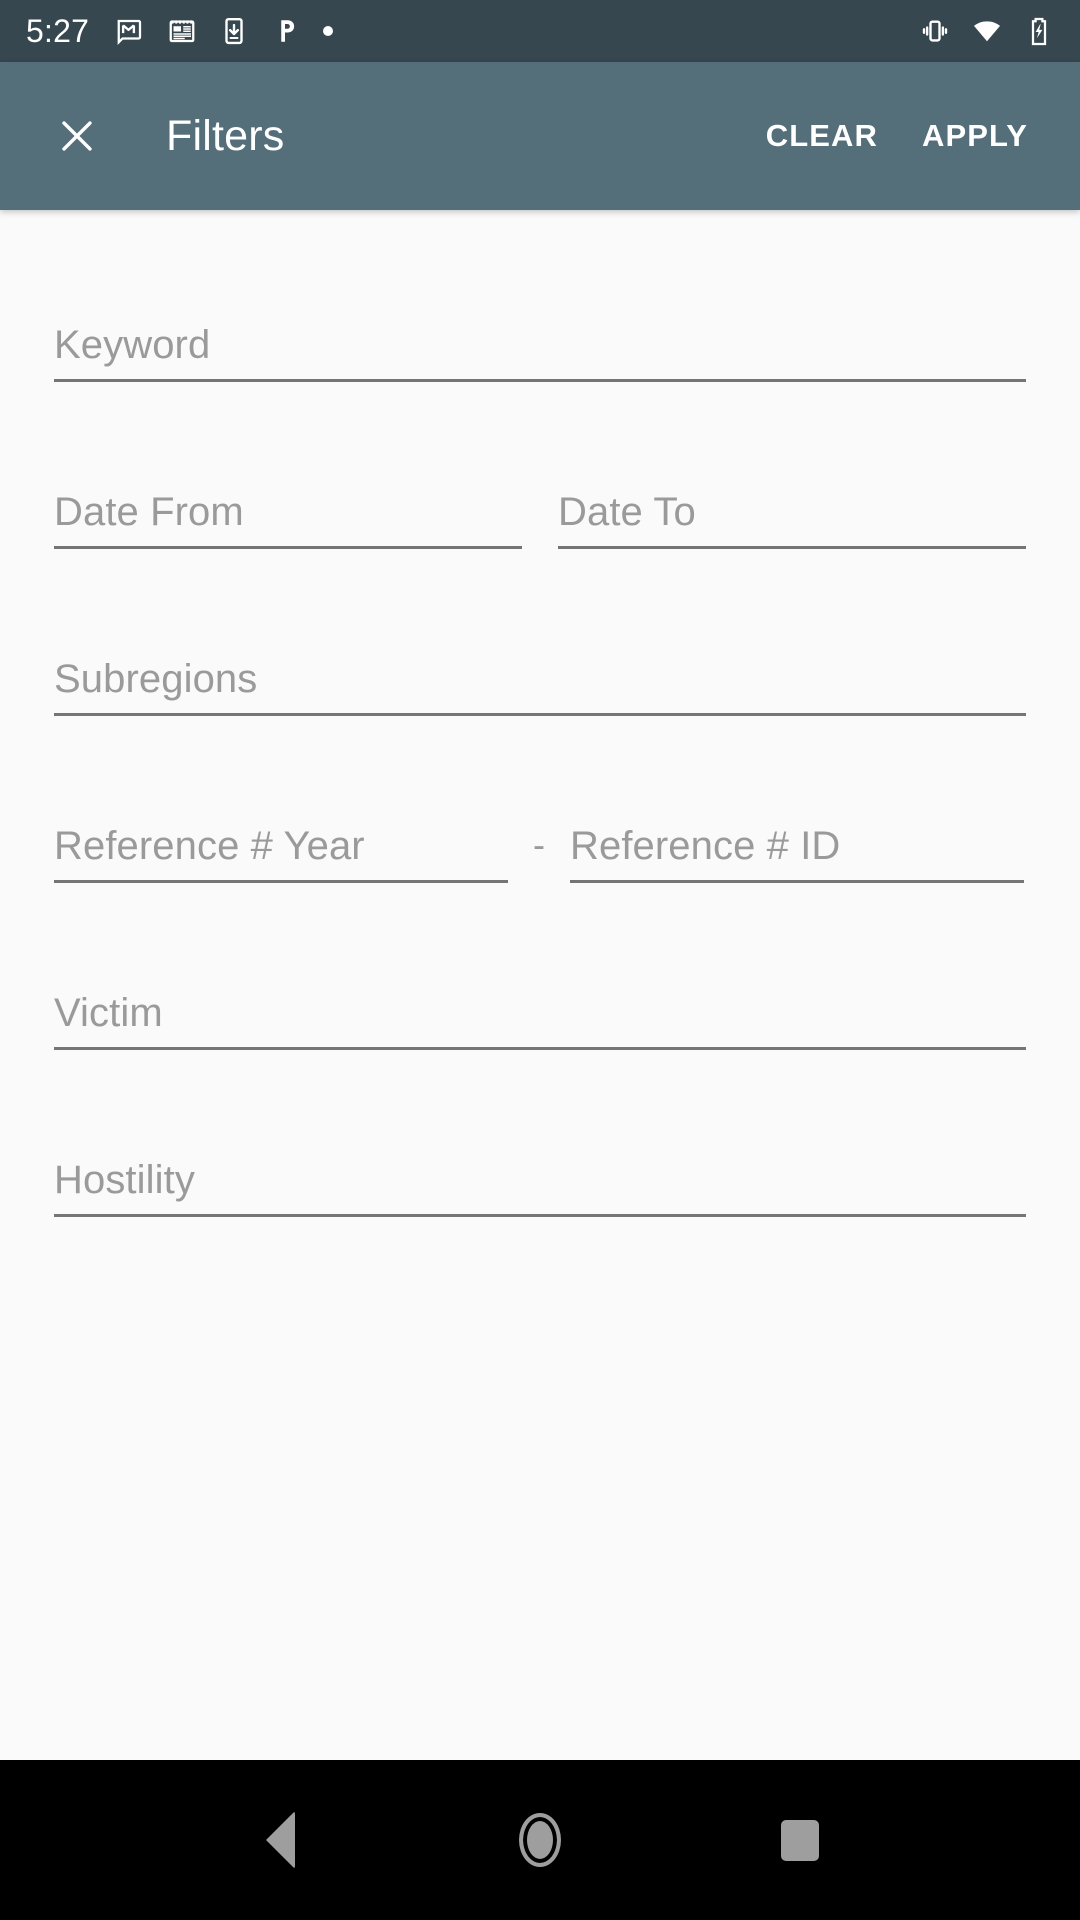  What do you see at coordinates (288, 501) in the screenshot?
I see `date-from-field: Date From` at bounding box center [288, 501].